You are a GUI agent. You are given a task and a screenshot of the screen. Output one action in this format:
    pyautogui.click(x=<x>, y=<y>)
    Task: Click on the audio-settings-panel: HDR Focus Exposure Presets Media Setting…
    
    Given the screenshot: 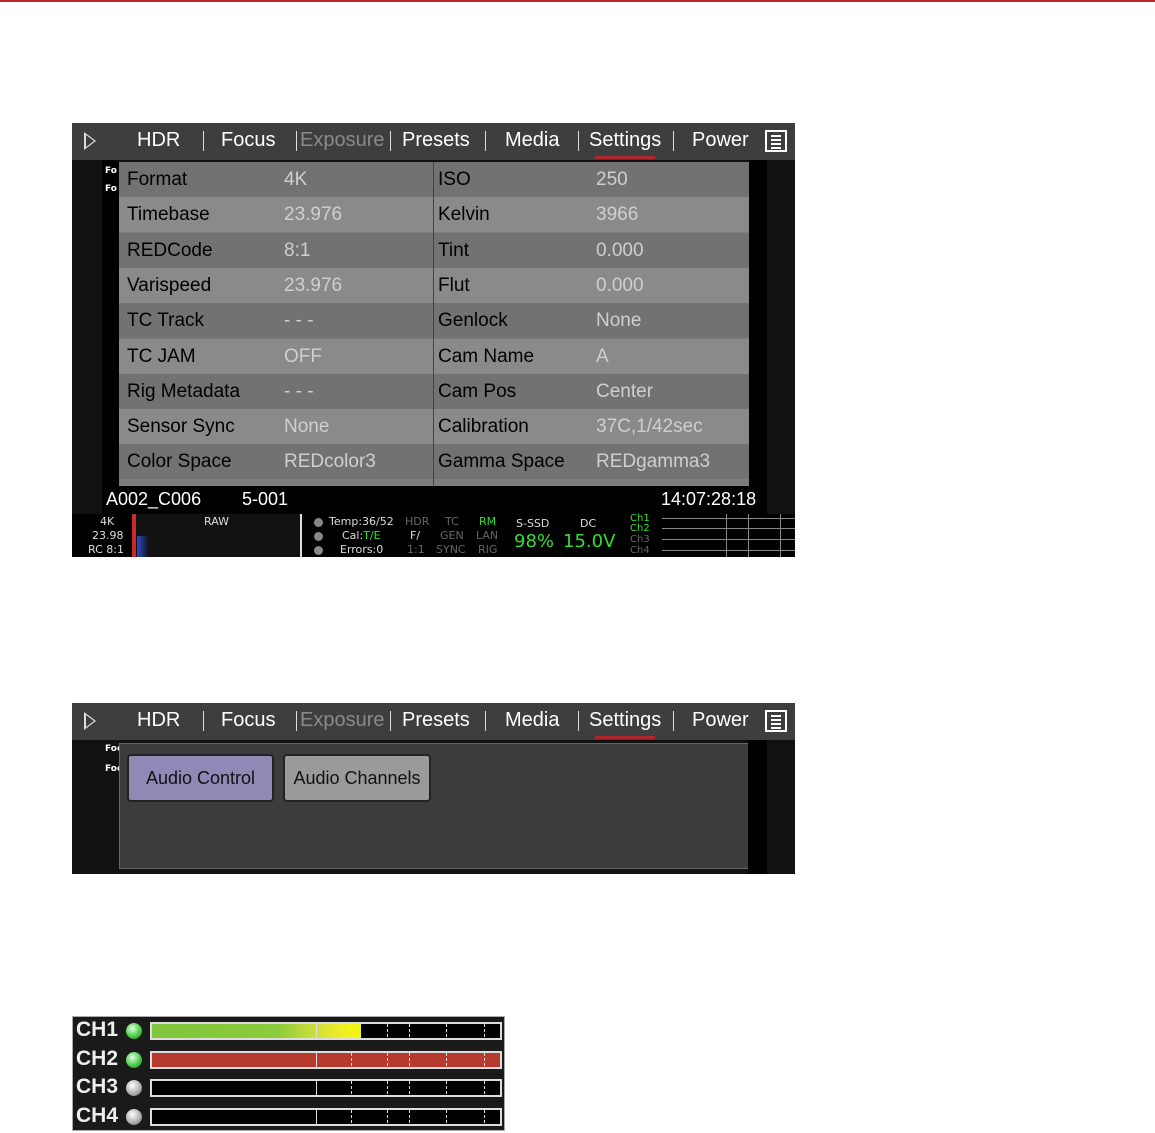 What is the action you would take?
    pyautogui.click(x=433, y=788)
    